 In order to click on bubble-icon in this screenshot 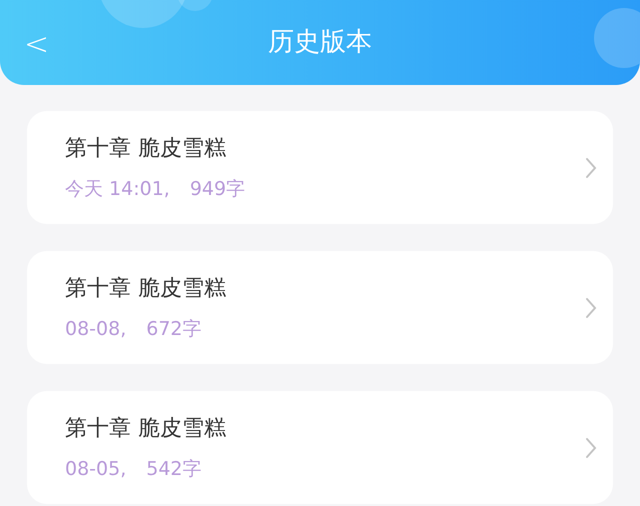, I will do `click(616, 38)`.